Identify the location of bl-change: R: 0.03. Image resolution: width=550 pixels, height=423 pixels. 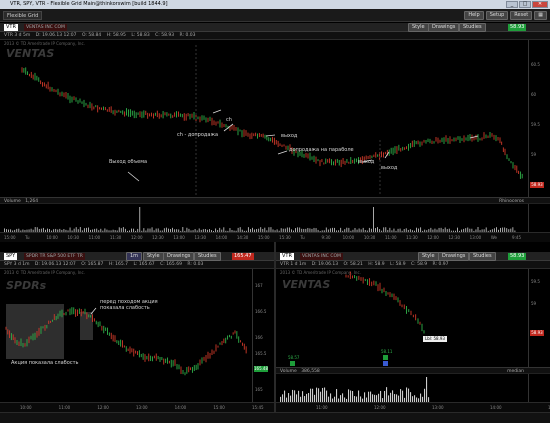
(195, 264).